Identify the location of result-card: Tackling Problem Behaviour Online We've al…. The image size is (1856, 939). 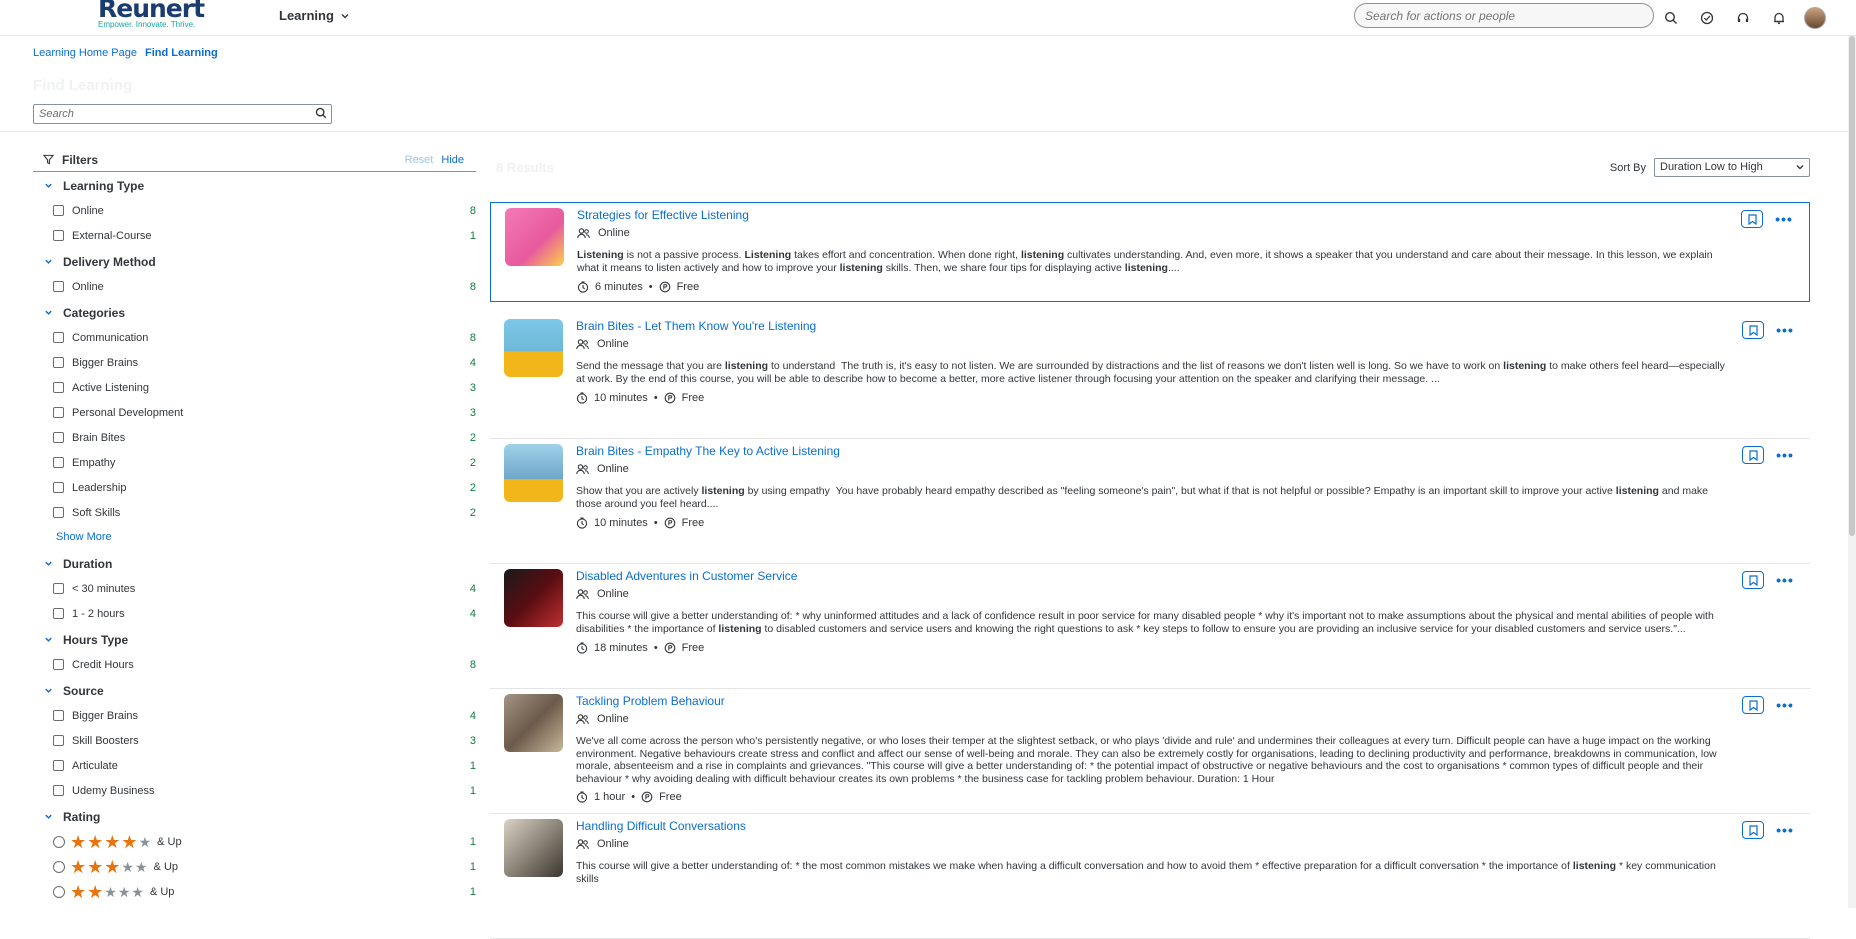
(1150, 751).